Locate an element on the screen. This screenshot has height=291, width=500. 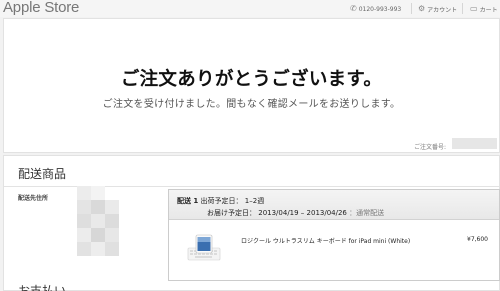
payment-section-title: お支払い is located at coordinates (42, 287).